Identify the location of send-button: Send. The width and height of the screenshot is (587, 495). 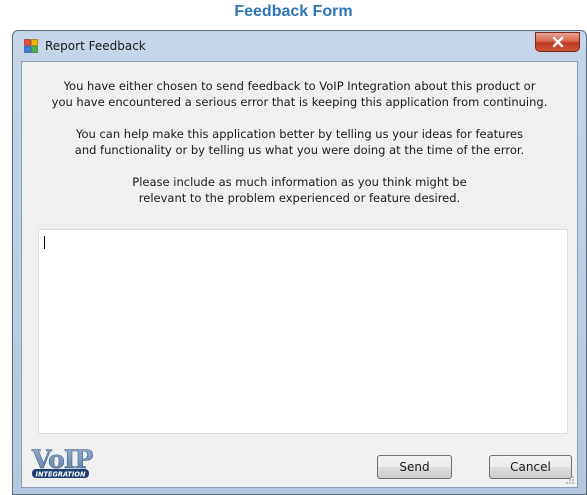
(414, 467).